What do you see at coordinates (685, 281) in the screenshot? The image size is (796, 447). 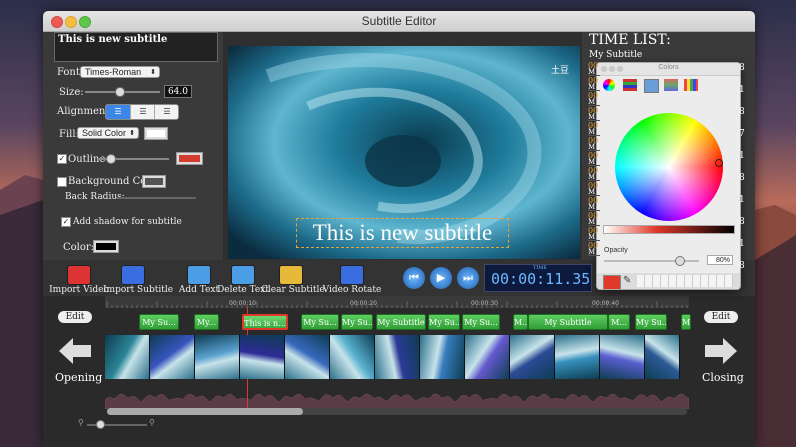 I see `saved-colors-grid` at bounding box center [685, 281].